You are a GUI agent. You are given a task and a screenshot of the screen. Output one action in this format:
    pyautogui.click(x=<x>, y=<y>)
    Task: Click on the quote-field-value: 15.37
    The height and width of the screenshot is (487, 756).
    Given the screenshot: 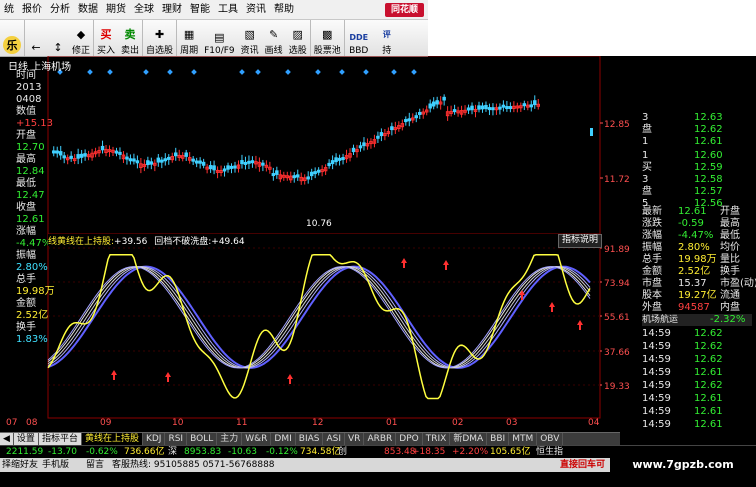 What is the action you would take?
    pyautogui.click(x=692, y=283)
    